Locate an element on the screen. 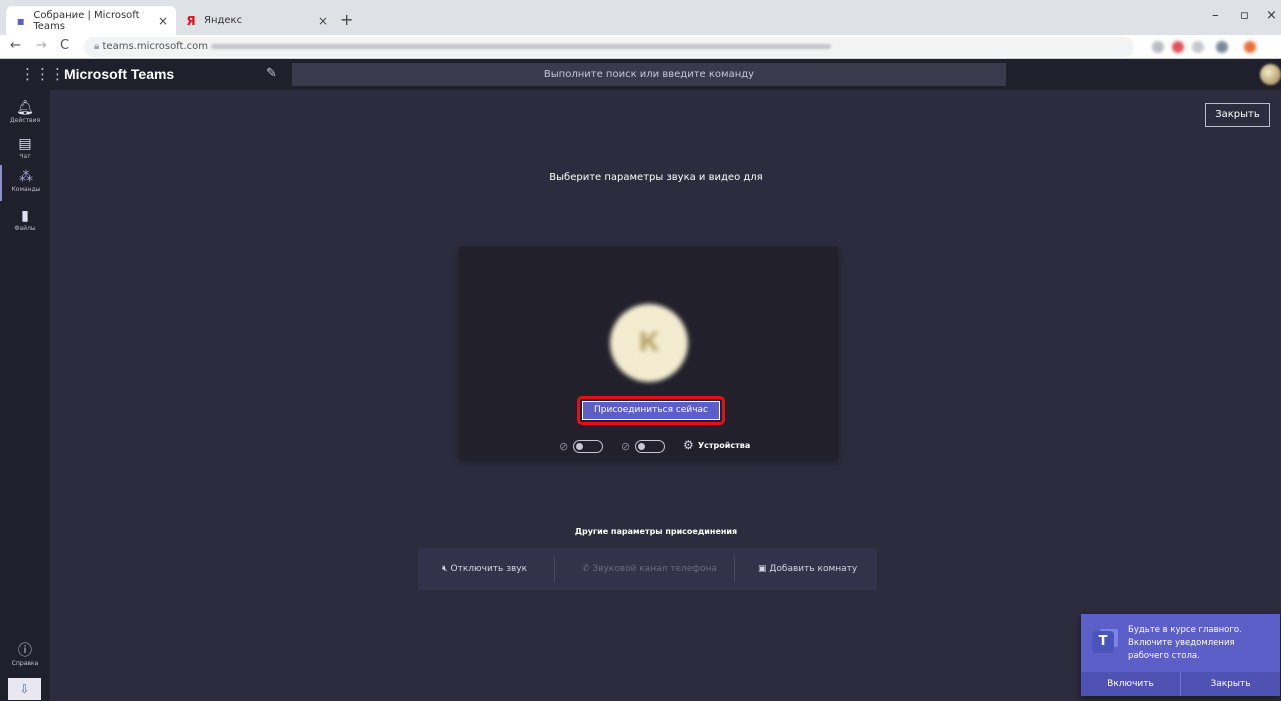 The height and width of the screenshot is (701, 1281). tab-title: Яндекс is located at coordinates (223, 20).